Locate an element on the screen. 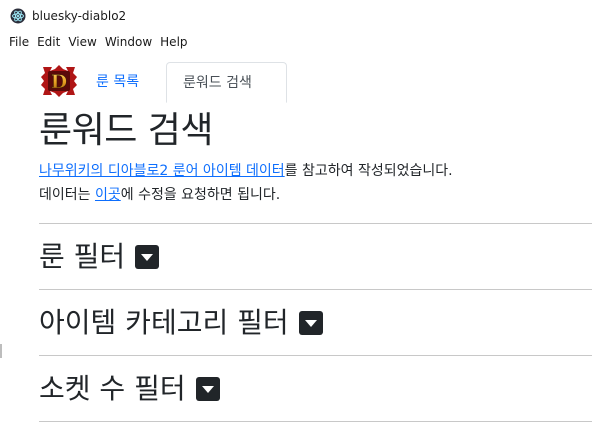  socket-count-filter-toggle: 소켓 수 필터 is located at coordinates (129, 389).